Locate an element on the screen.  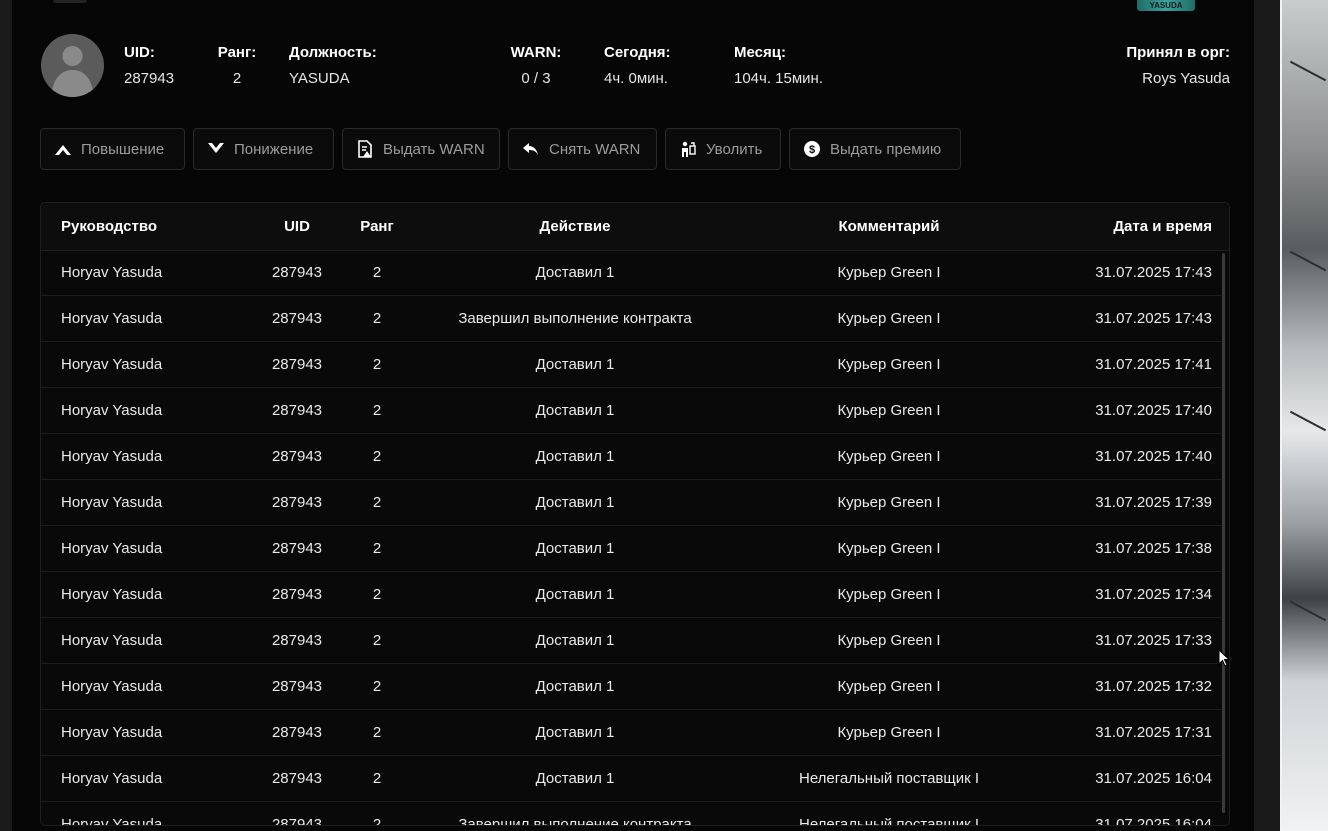
column-header-action: Действие is located at coordinates (575, 226).